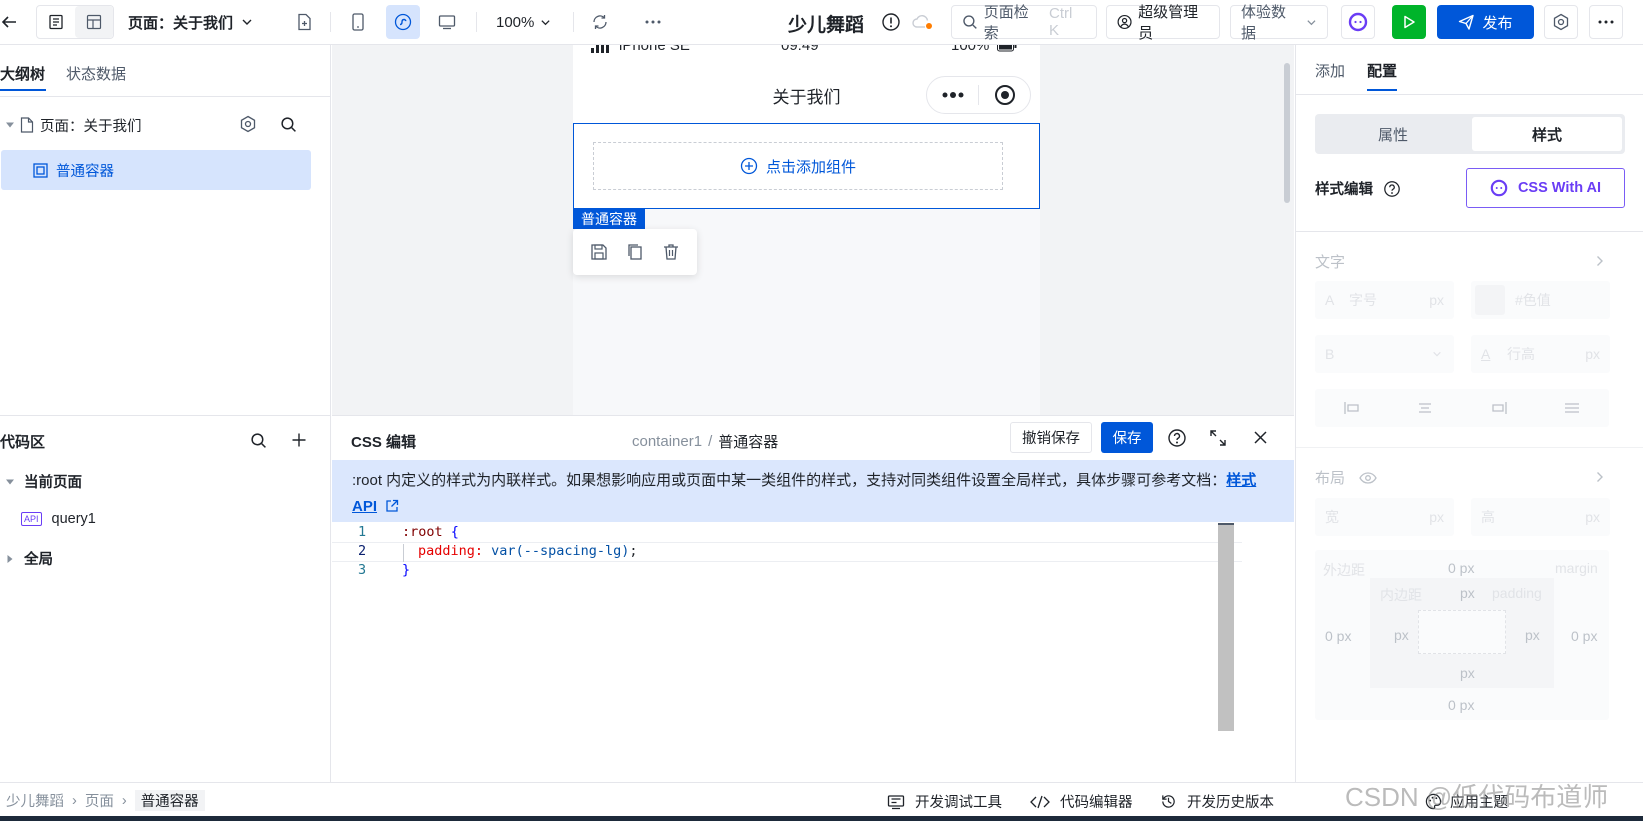 This screenshot has width=1643, height=821. What do you see at coordinates (299, 440) in the screenshot?
I see `add-icon` at bounding box center [299, 440].